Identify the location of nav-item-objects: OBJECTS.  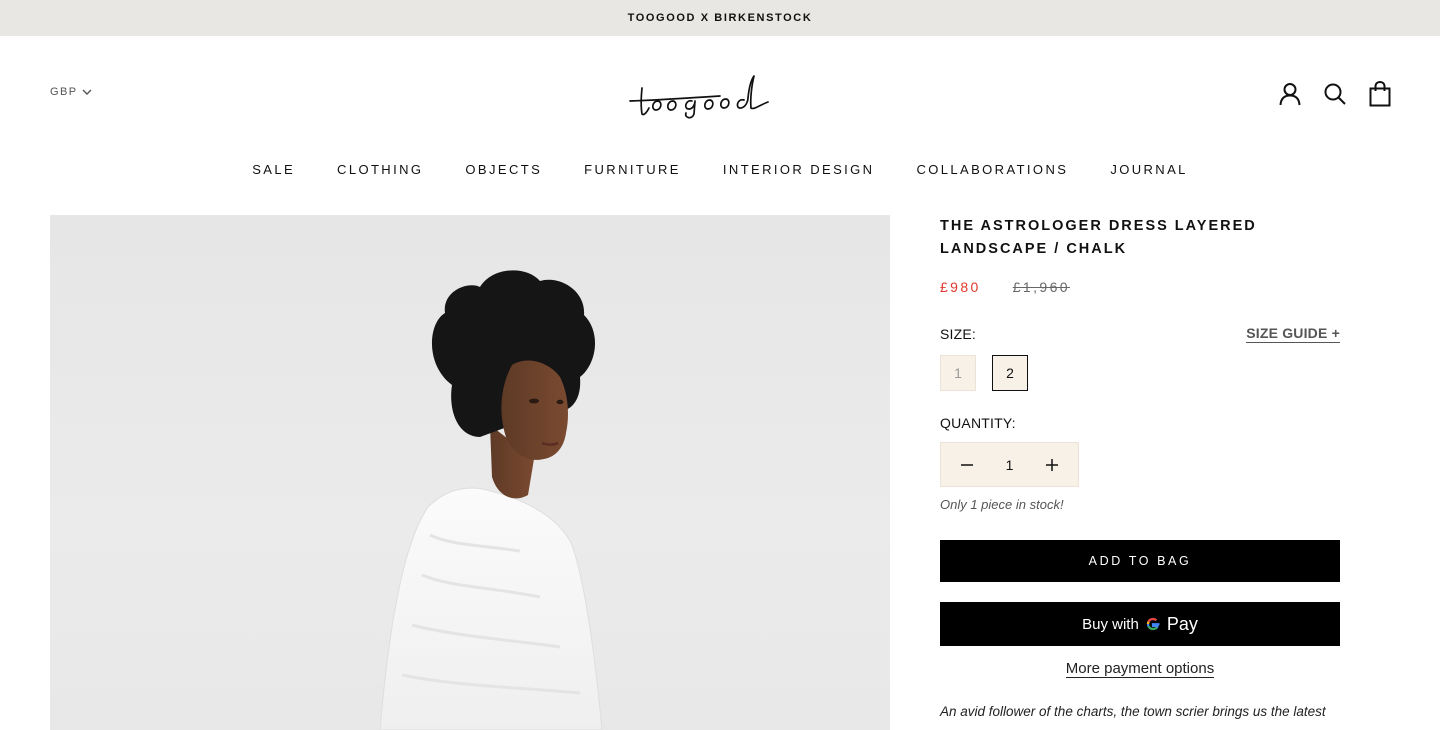
(503, 169).